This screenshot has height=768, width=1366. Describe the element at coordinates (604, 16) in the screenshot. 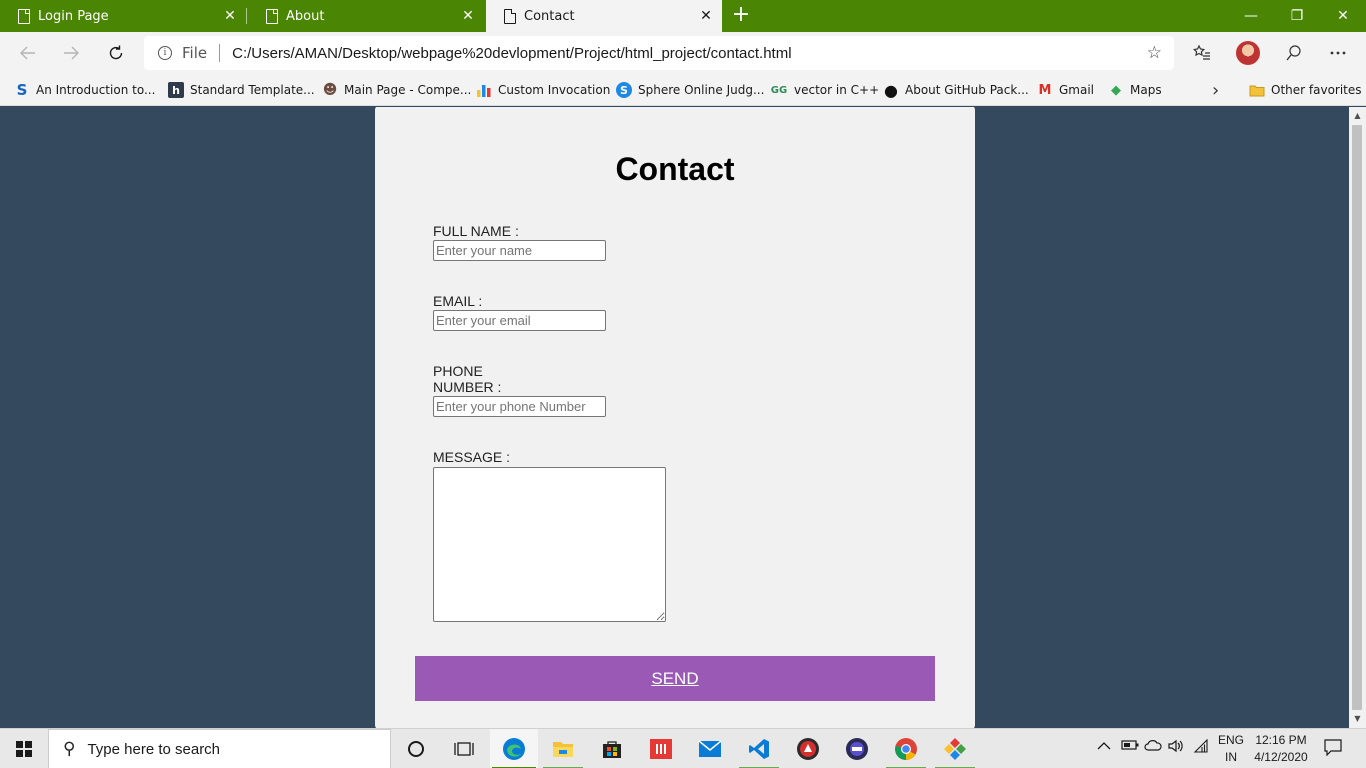

I see `tab-contact: Contact ✕` at that location.